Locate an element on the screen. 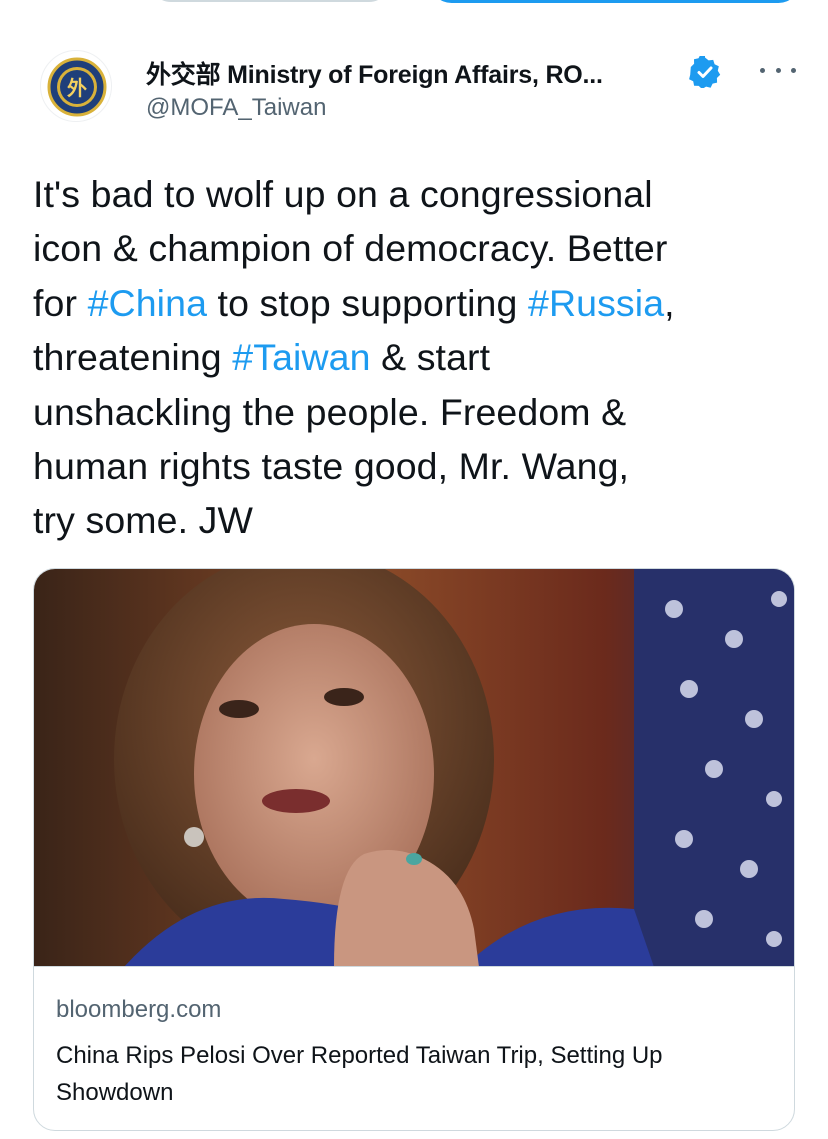 The width and height of the screenshot is (828, 1139). more-options-icon is located at coordinates (778, 70).